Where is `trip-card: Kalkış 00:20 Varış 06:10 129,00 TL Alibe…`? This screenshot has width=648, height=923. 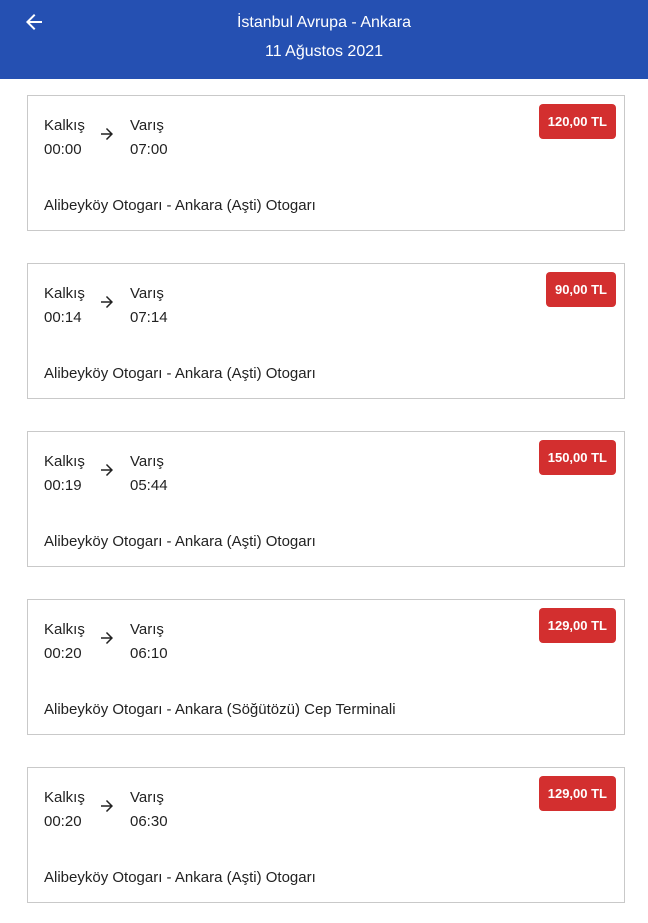 trip-card: Kalkış 00:20 Varış 06:10 129,00 TL Alibe… is located at coordinates (326, 667).